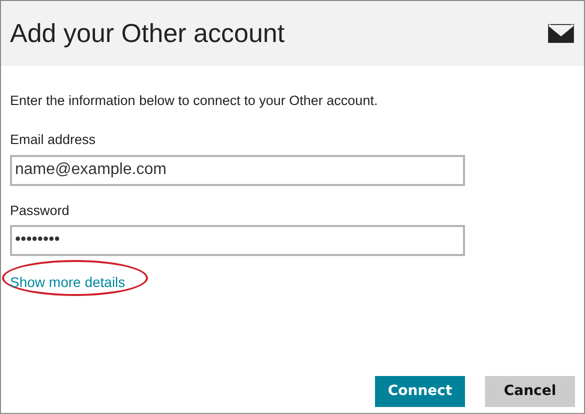  What do you see at coordinates (530, 391) in the screenshot?
I see `cancel-button: Cancel` at bounding box center [530, 391].